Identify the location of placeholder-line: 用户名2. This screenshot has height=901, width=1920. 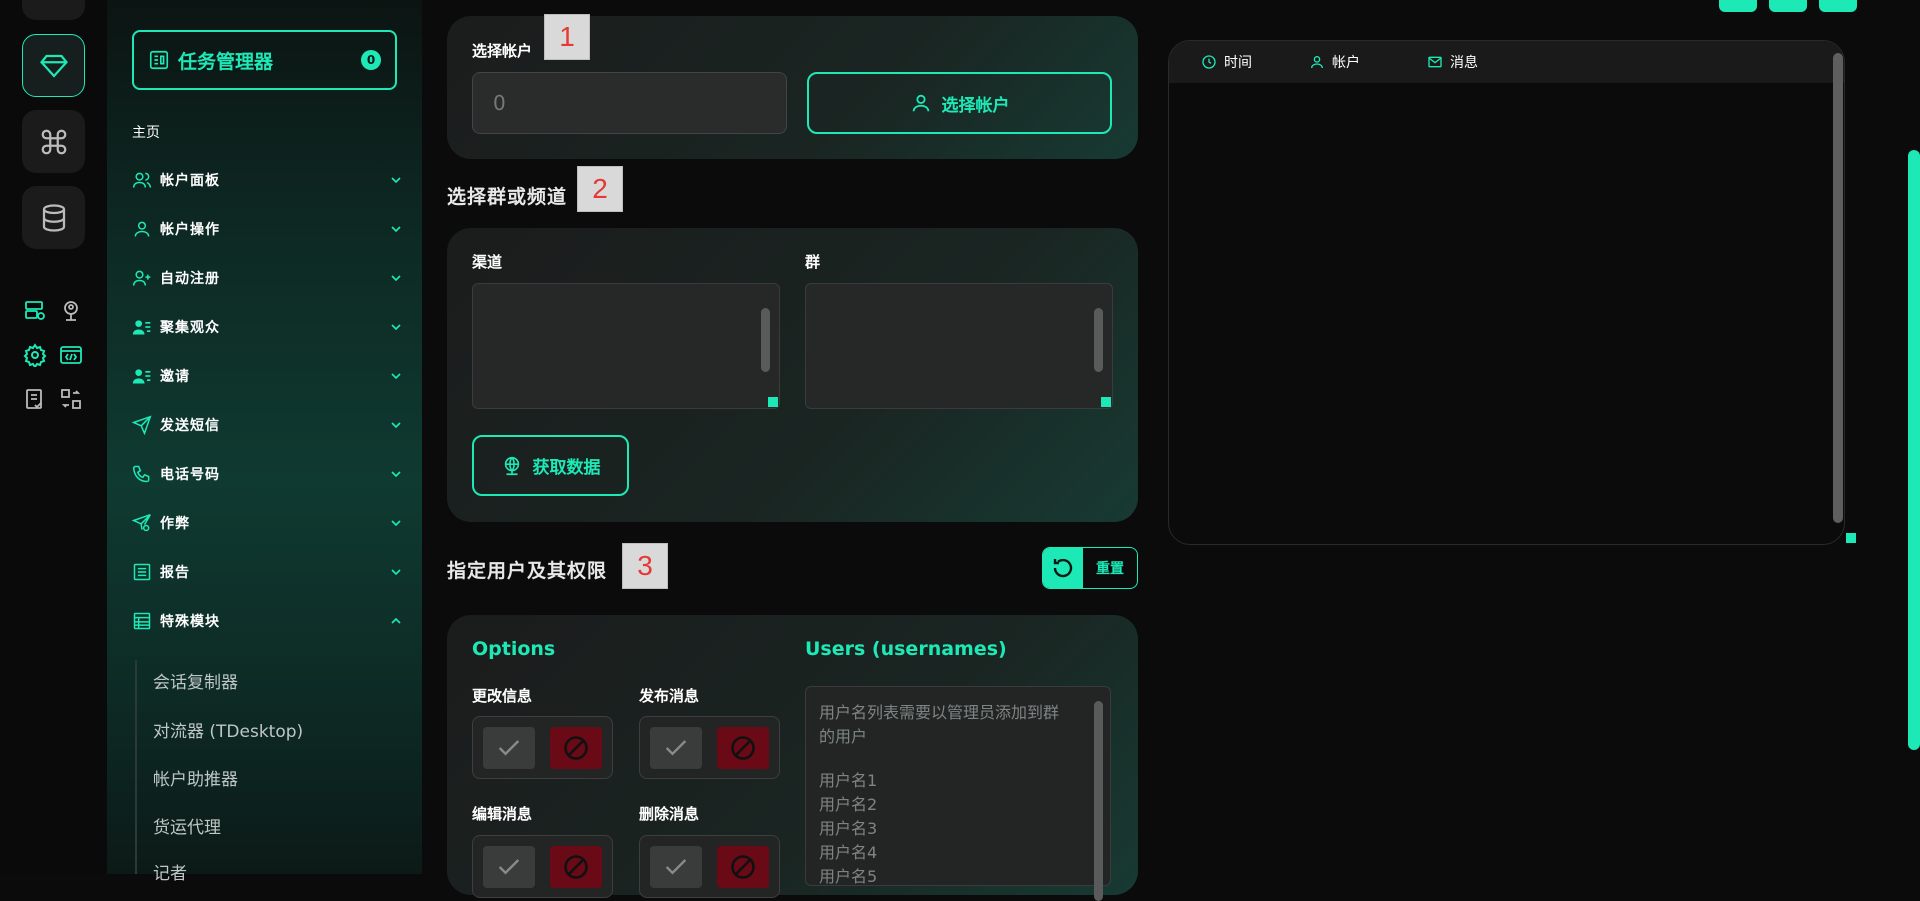
(848, 804).